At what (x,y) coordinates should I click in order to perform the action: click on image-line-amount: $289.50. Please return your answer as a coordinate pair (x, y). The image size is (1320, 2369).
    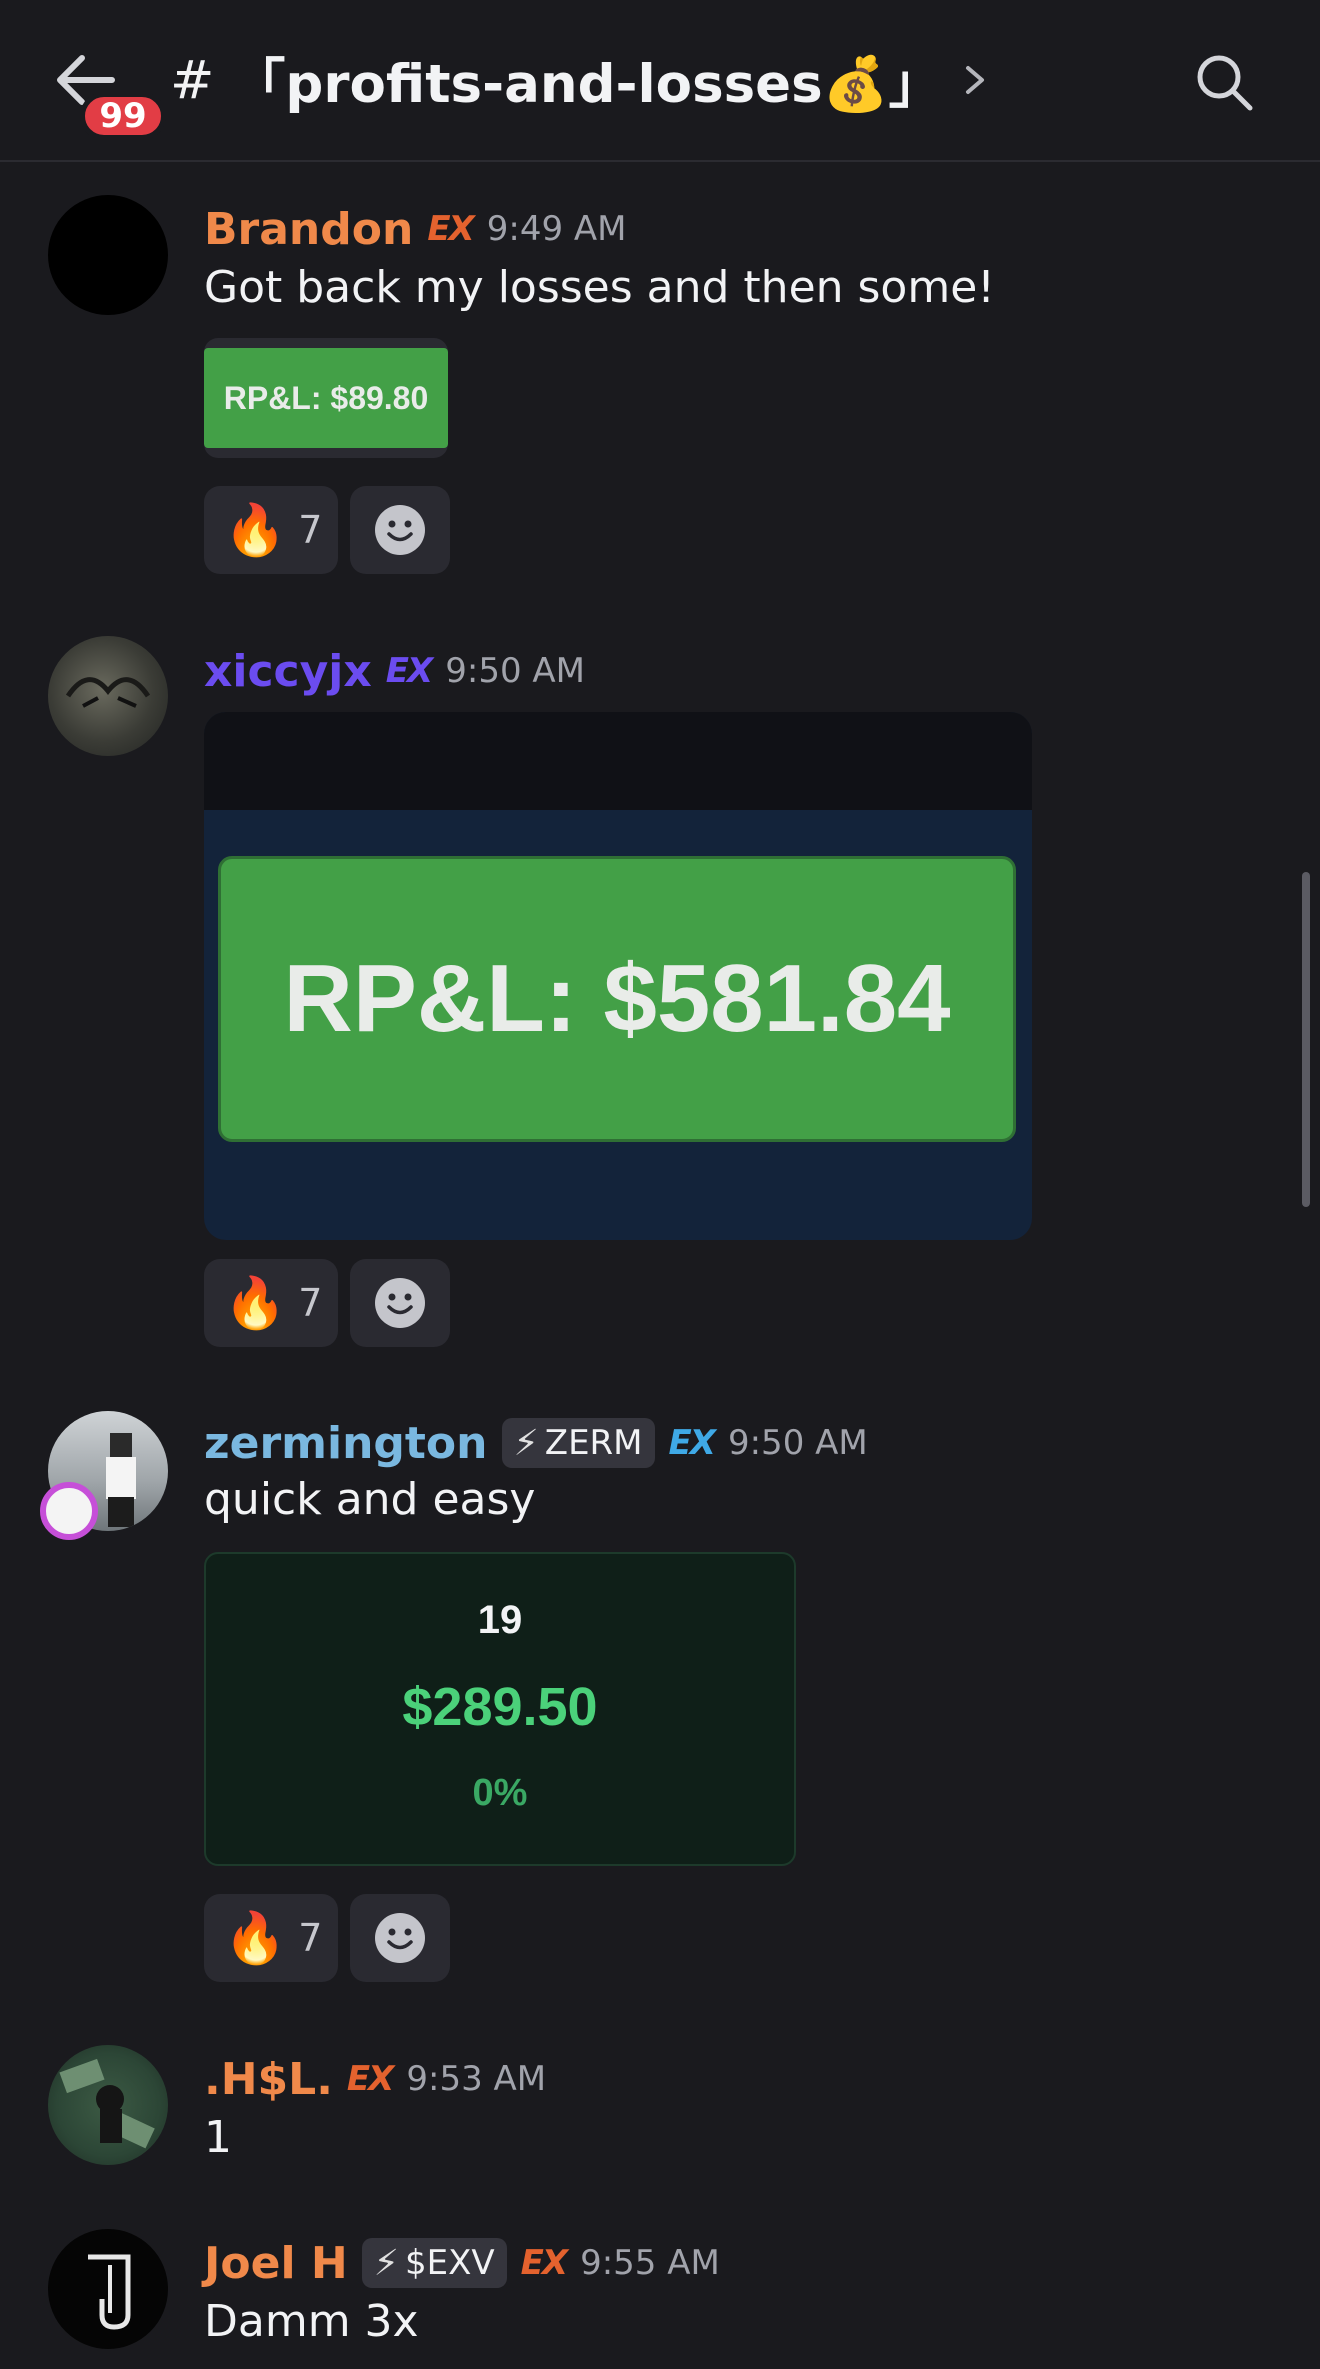
    Looking at the image, I should click on (500, 1707).